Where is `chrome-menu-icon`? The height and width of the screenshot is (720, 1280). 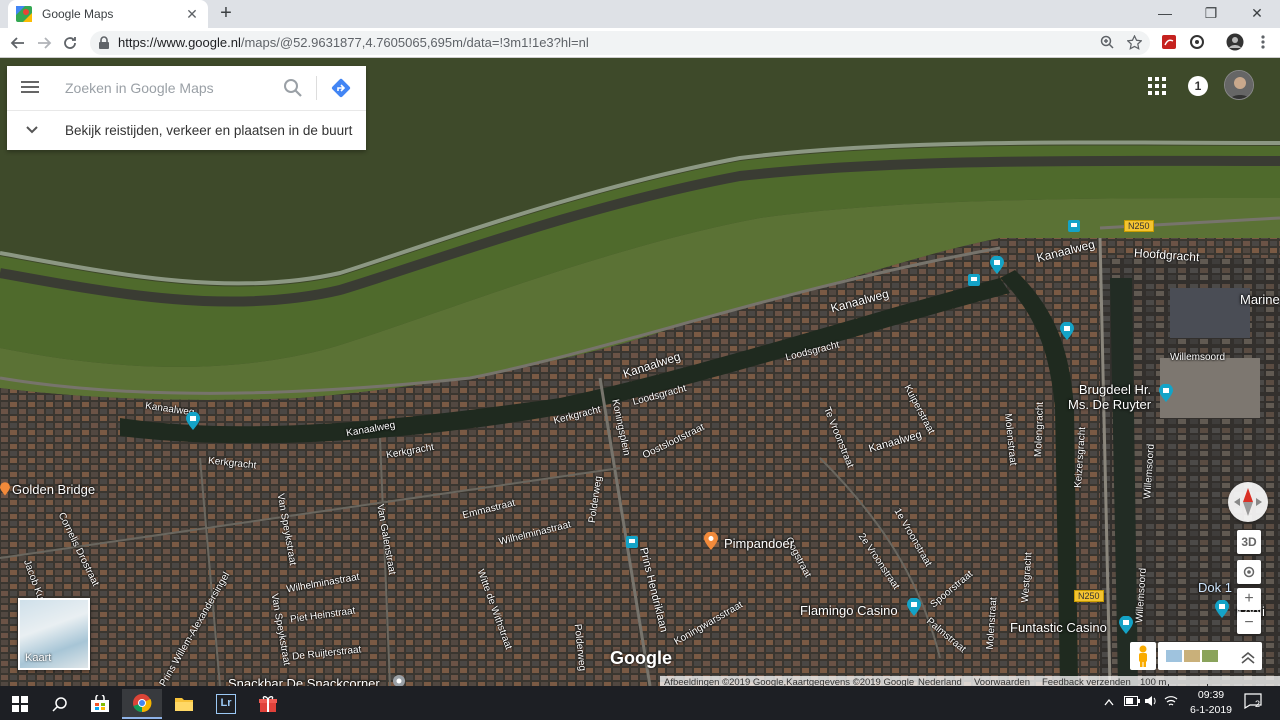
chrome-menu-icon is located at coordinates (1263, 43).